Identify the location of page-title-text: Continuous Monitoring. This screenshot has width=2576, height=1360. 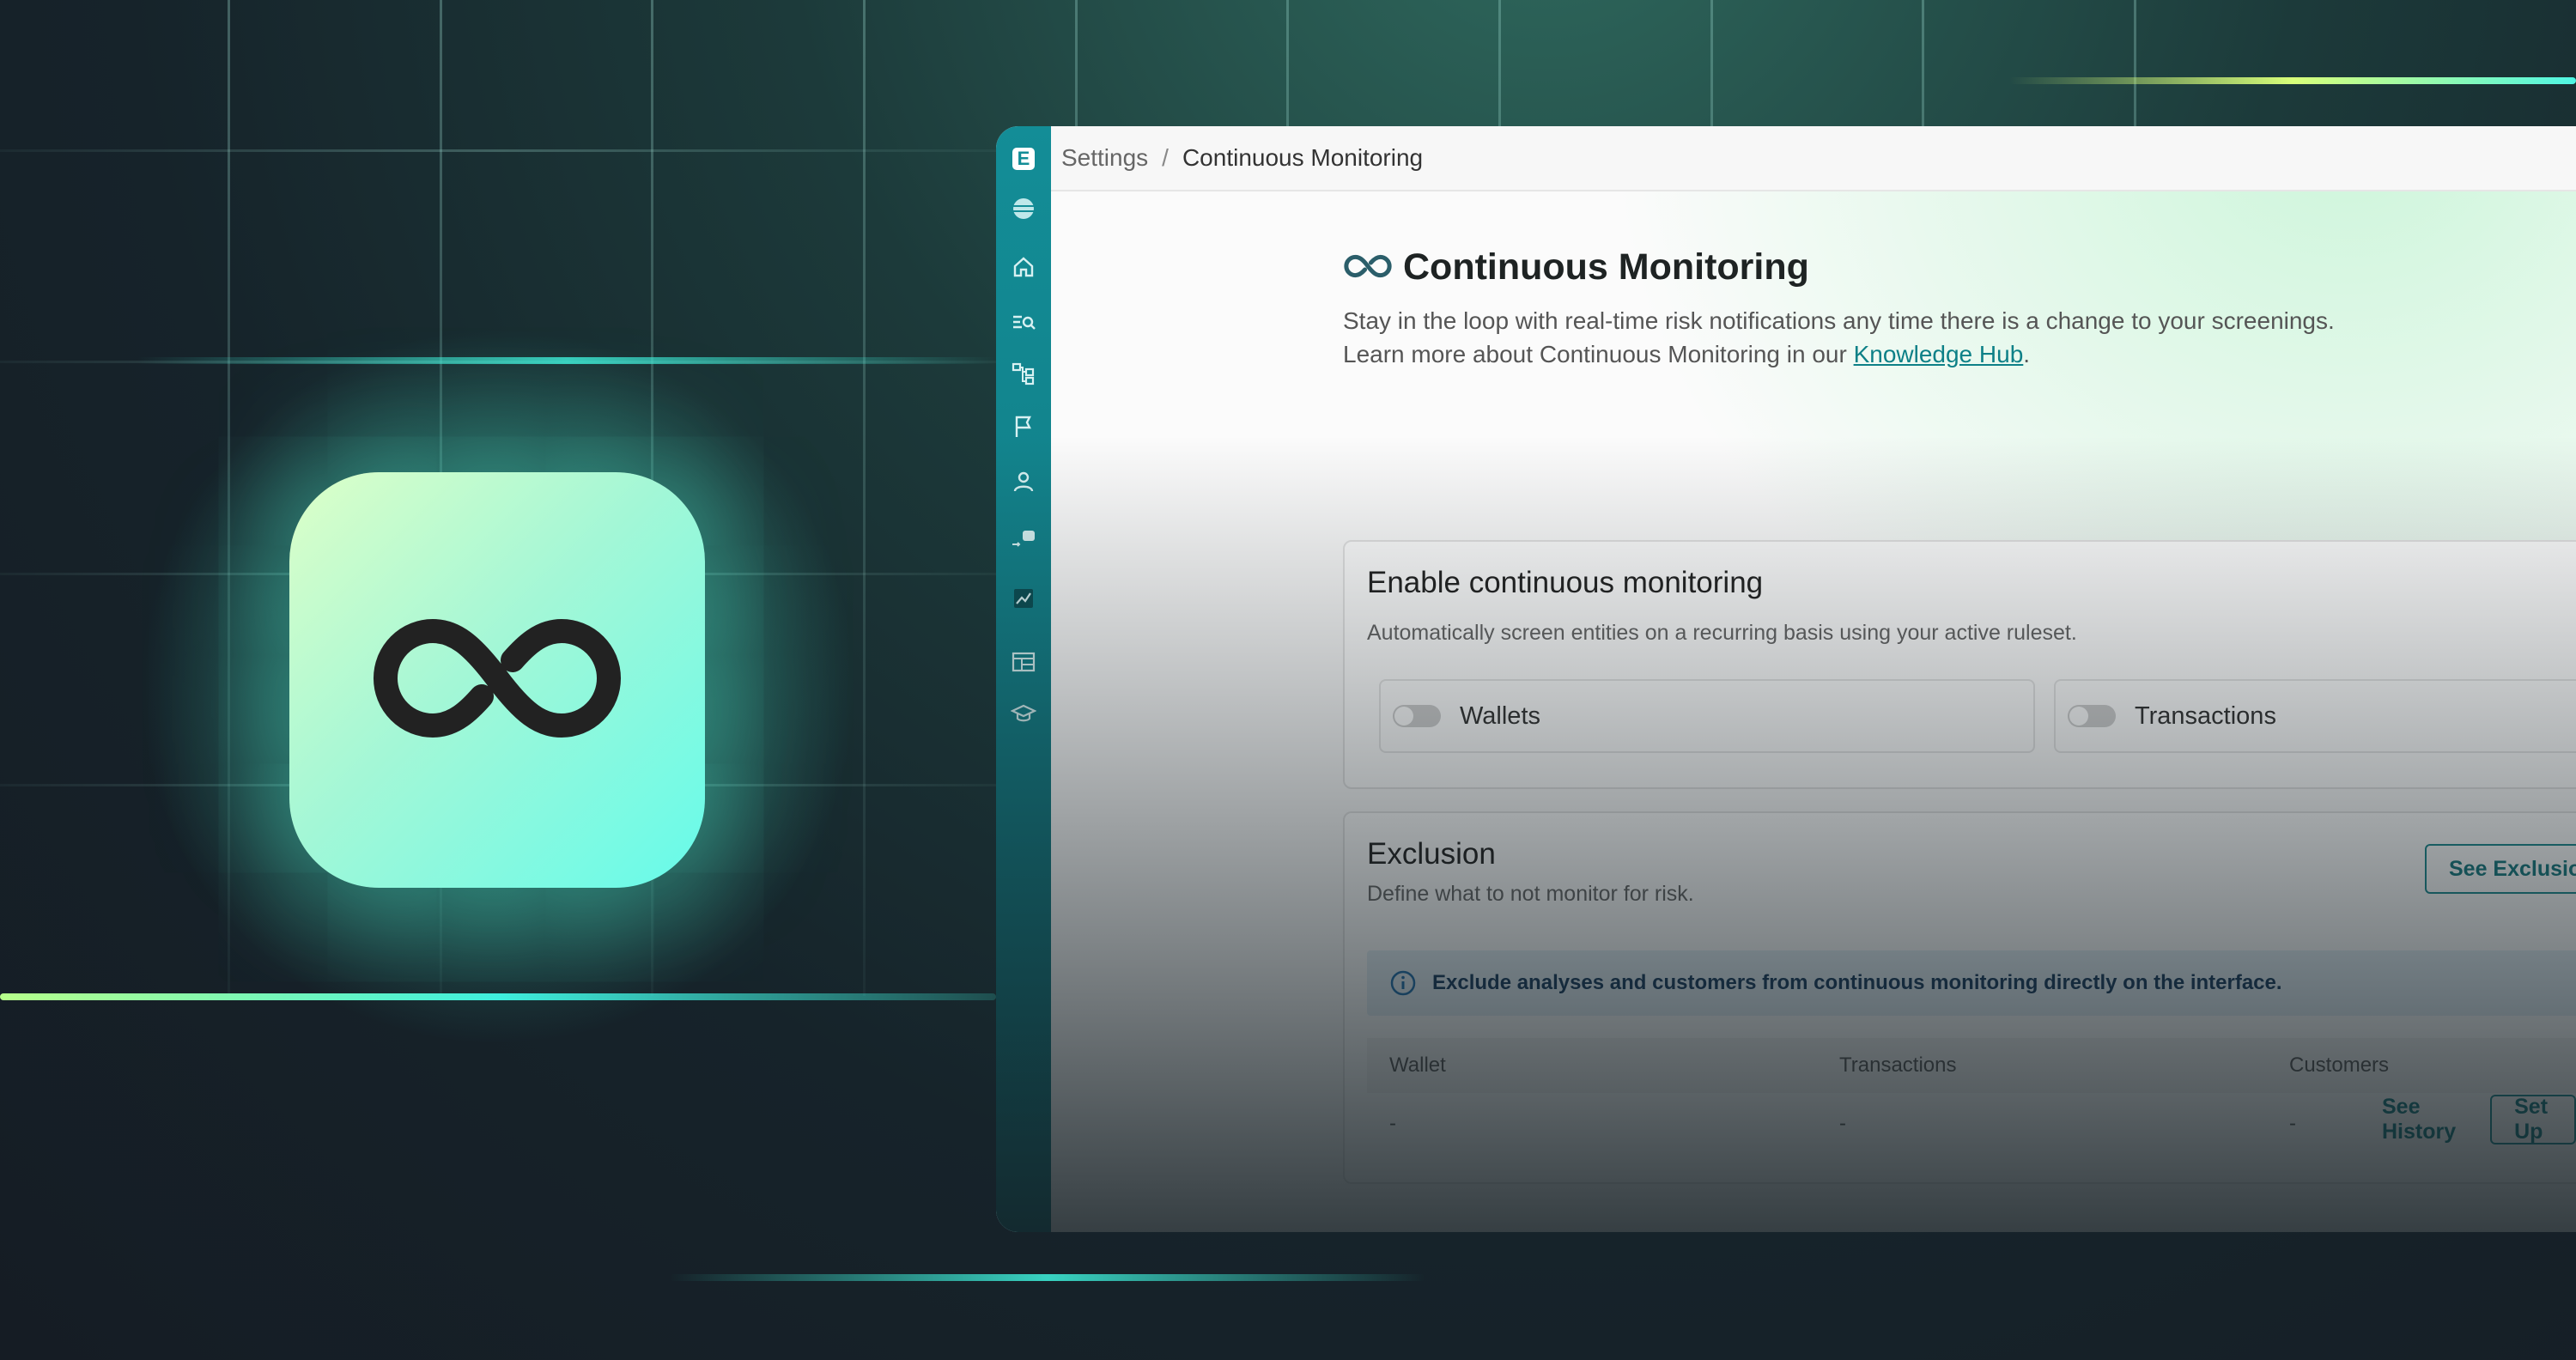
(1606, 267).